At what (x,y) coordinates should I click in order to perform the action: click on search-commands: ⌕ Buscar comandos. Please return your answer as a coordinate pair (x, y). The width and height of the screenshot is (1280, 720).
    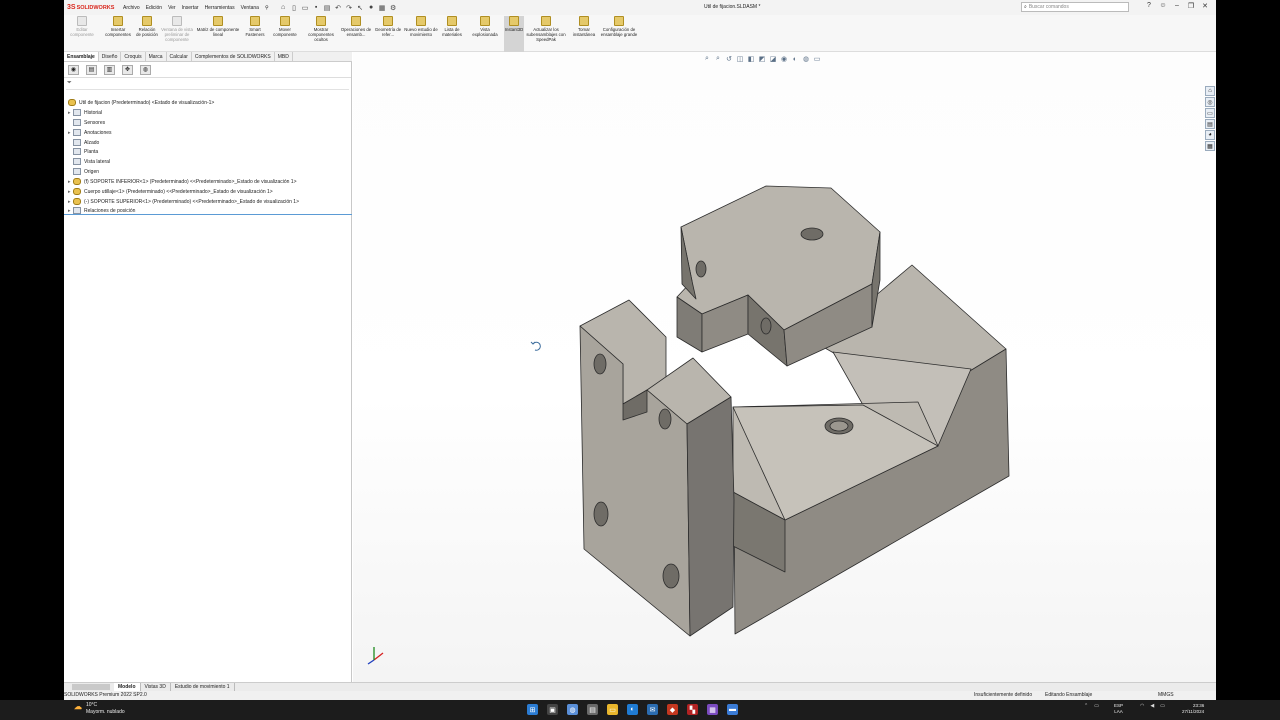
    Looking at the image, I should click on (1075, 7).